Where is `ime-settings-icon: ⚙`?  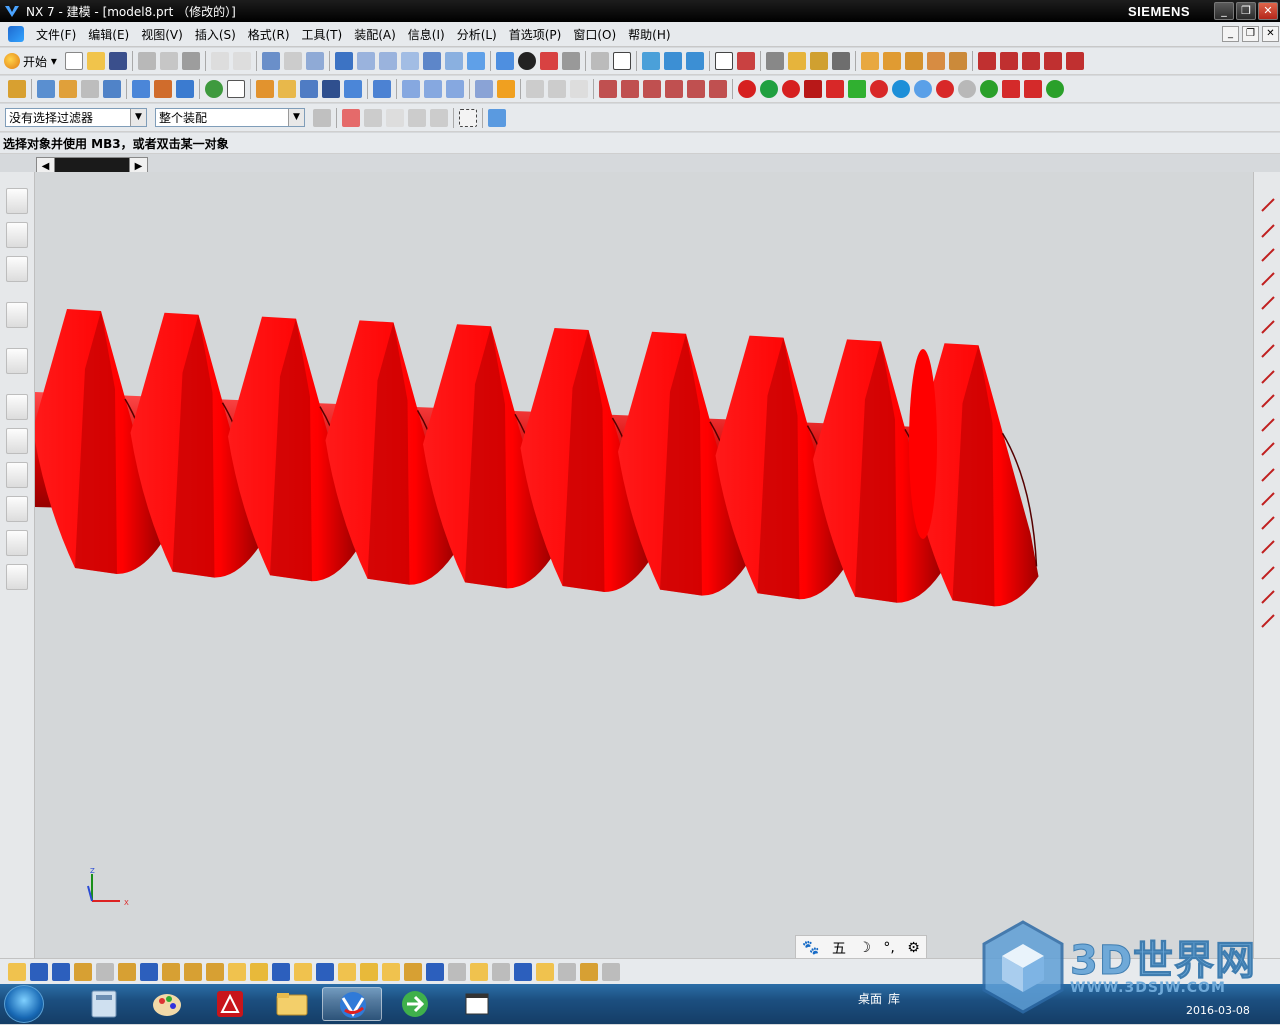
ime-settings-icon: ⚙ is located at coordinates (913, 948).